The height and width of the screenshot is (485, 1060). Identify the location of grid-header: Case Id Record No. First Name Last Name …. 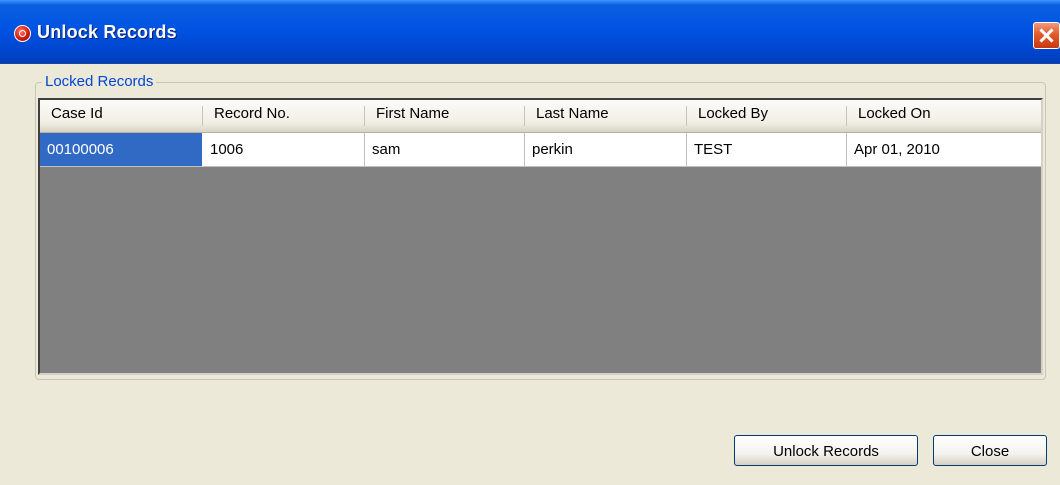
(540, 116).